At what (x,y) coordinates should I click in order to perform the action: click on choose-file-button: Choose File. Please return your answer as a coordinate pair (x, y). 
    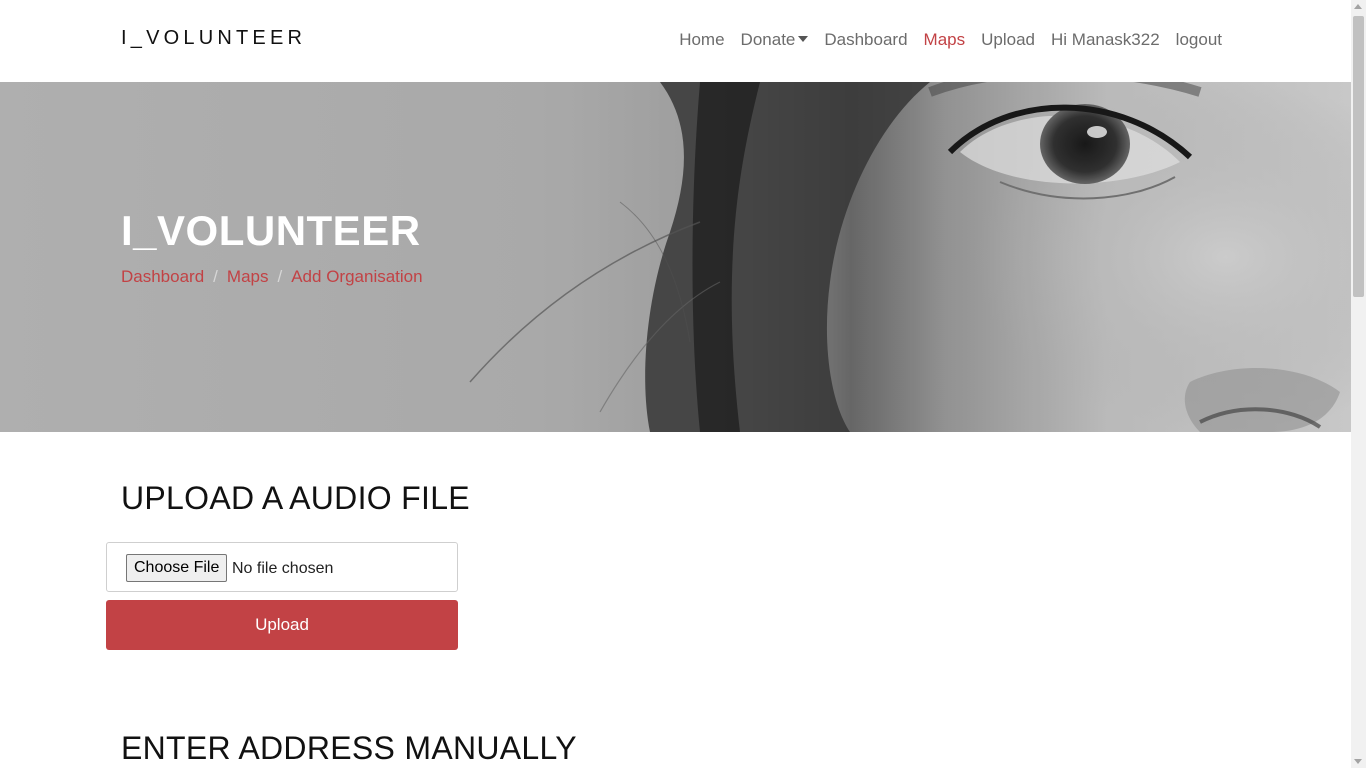
    Looking at the image, I should click on (177, 568).